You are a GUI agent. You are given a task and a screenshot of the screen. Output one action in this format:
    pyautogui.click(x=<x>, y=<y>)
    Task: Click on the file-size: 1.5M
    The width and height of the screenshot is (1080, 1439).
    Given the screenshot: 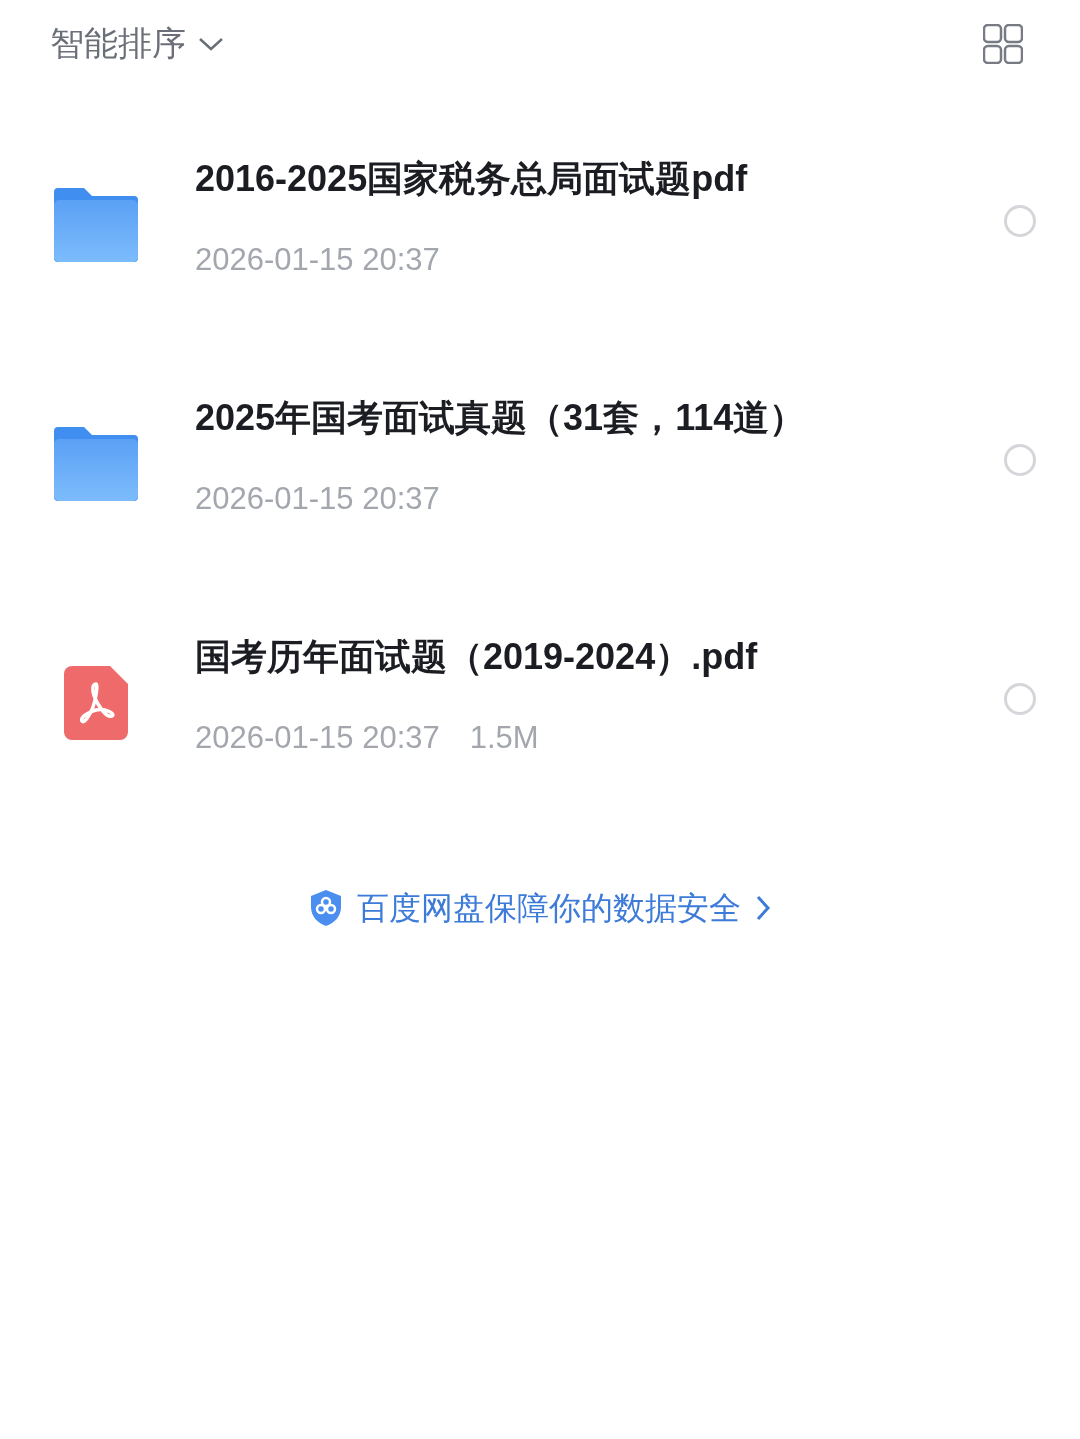 What is the action you would take?
    pyautogui.click(x=504, y=738)
    